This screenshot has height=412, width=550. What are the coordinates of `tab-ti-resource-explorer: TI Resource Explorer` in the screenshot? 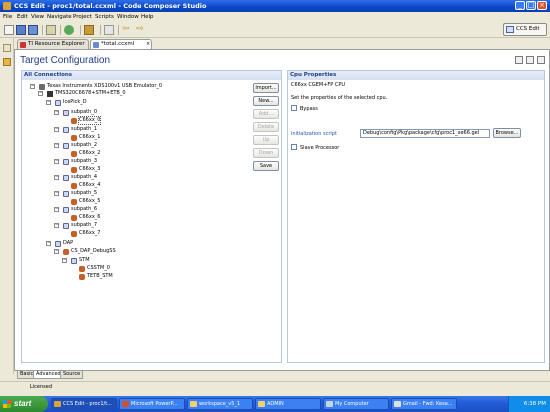 It's located at (53, 44).